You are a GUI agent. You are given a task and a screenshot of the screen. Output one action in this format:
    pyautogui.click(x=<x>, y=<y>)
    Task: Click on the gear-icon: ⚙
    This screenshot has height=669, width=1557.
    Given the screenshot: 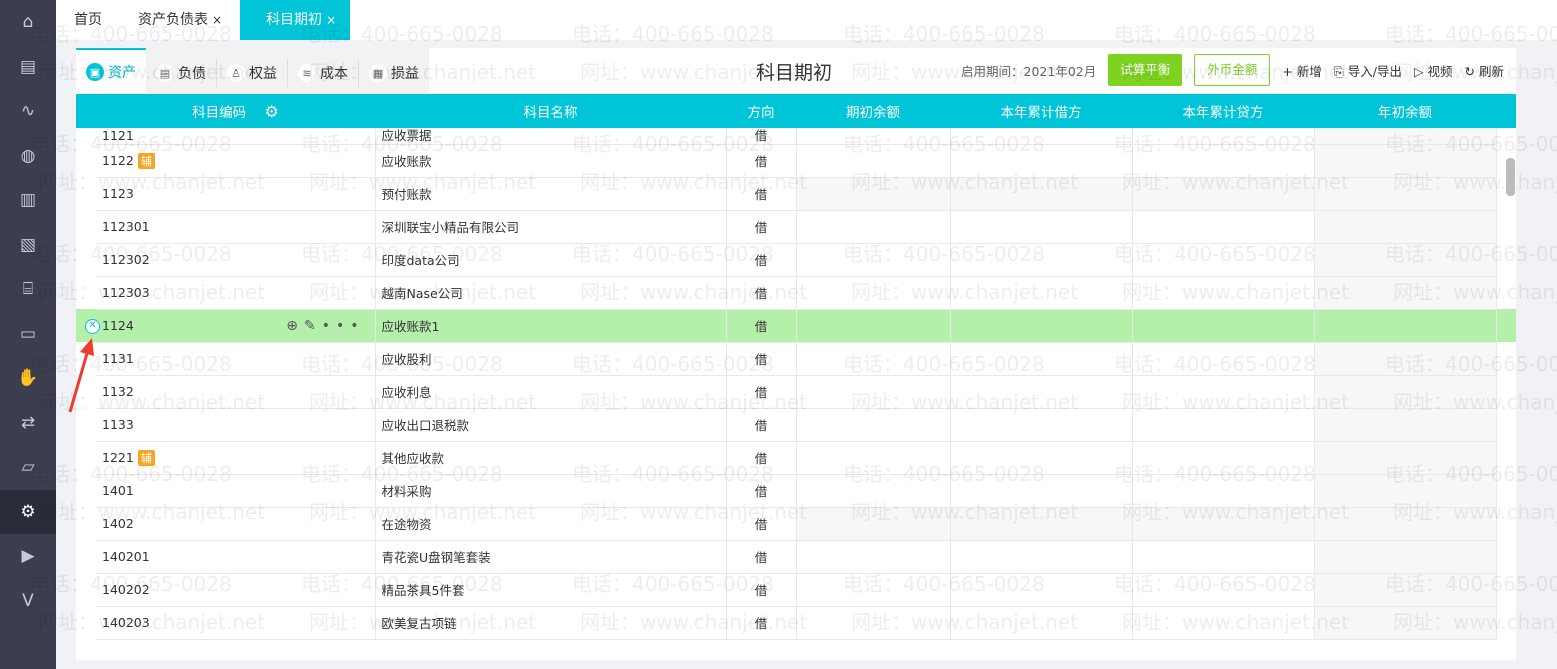 What is the action you would take?
    pyautogui.click(x=271, y=111)
    